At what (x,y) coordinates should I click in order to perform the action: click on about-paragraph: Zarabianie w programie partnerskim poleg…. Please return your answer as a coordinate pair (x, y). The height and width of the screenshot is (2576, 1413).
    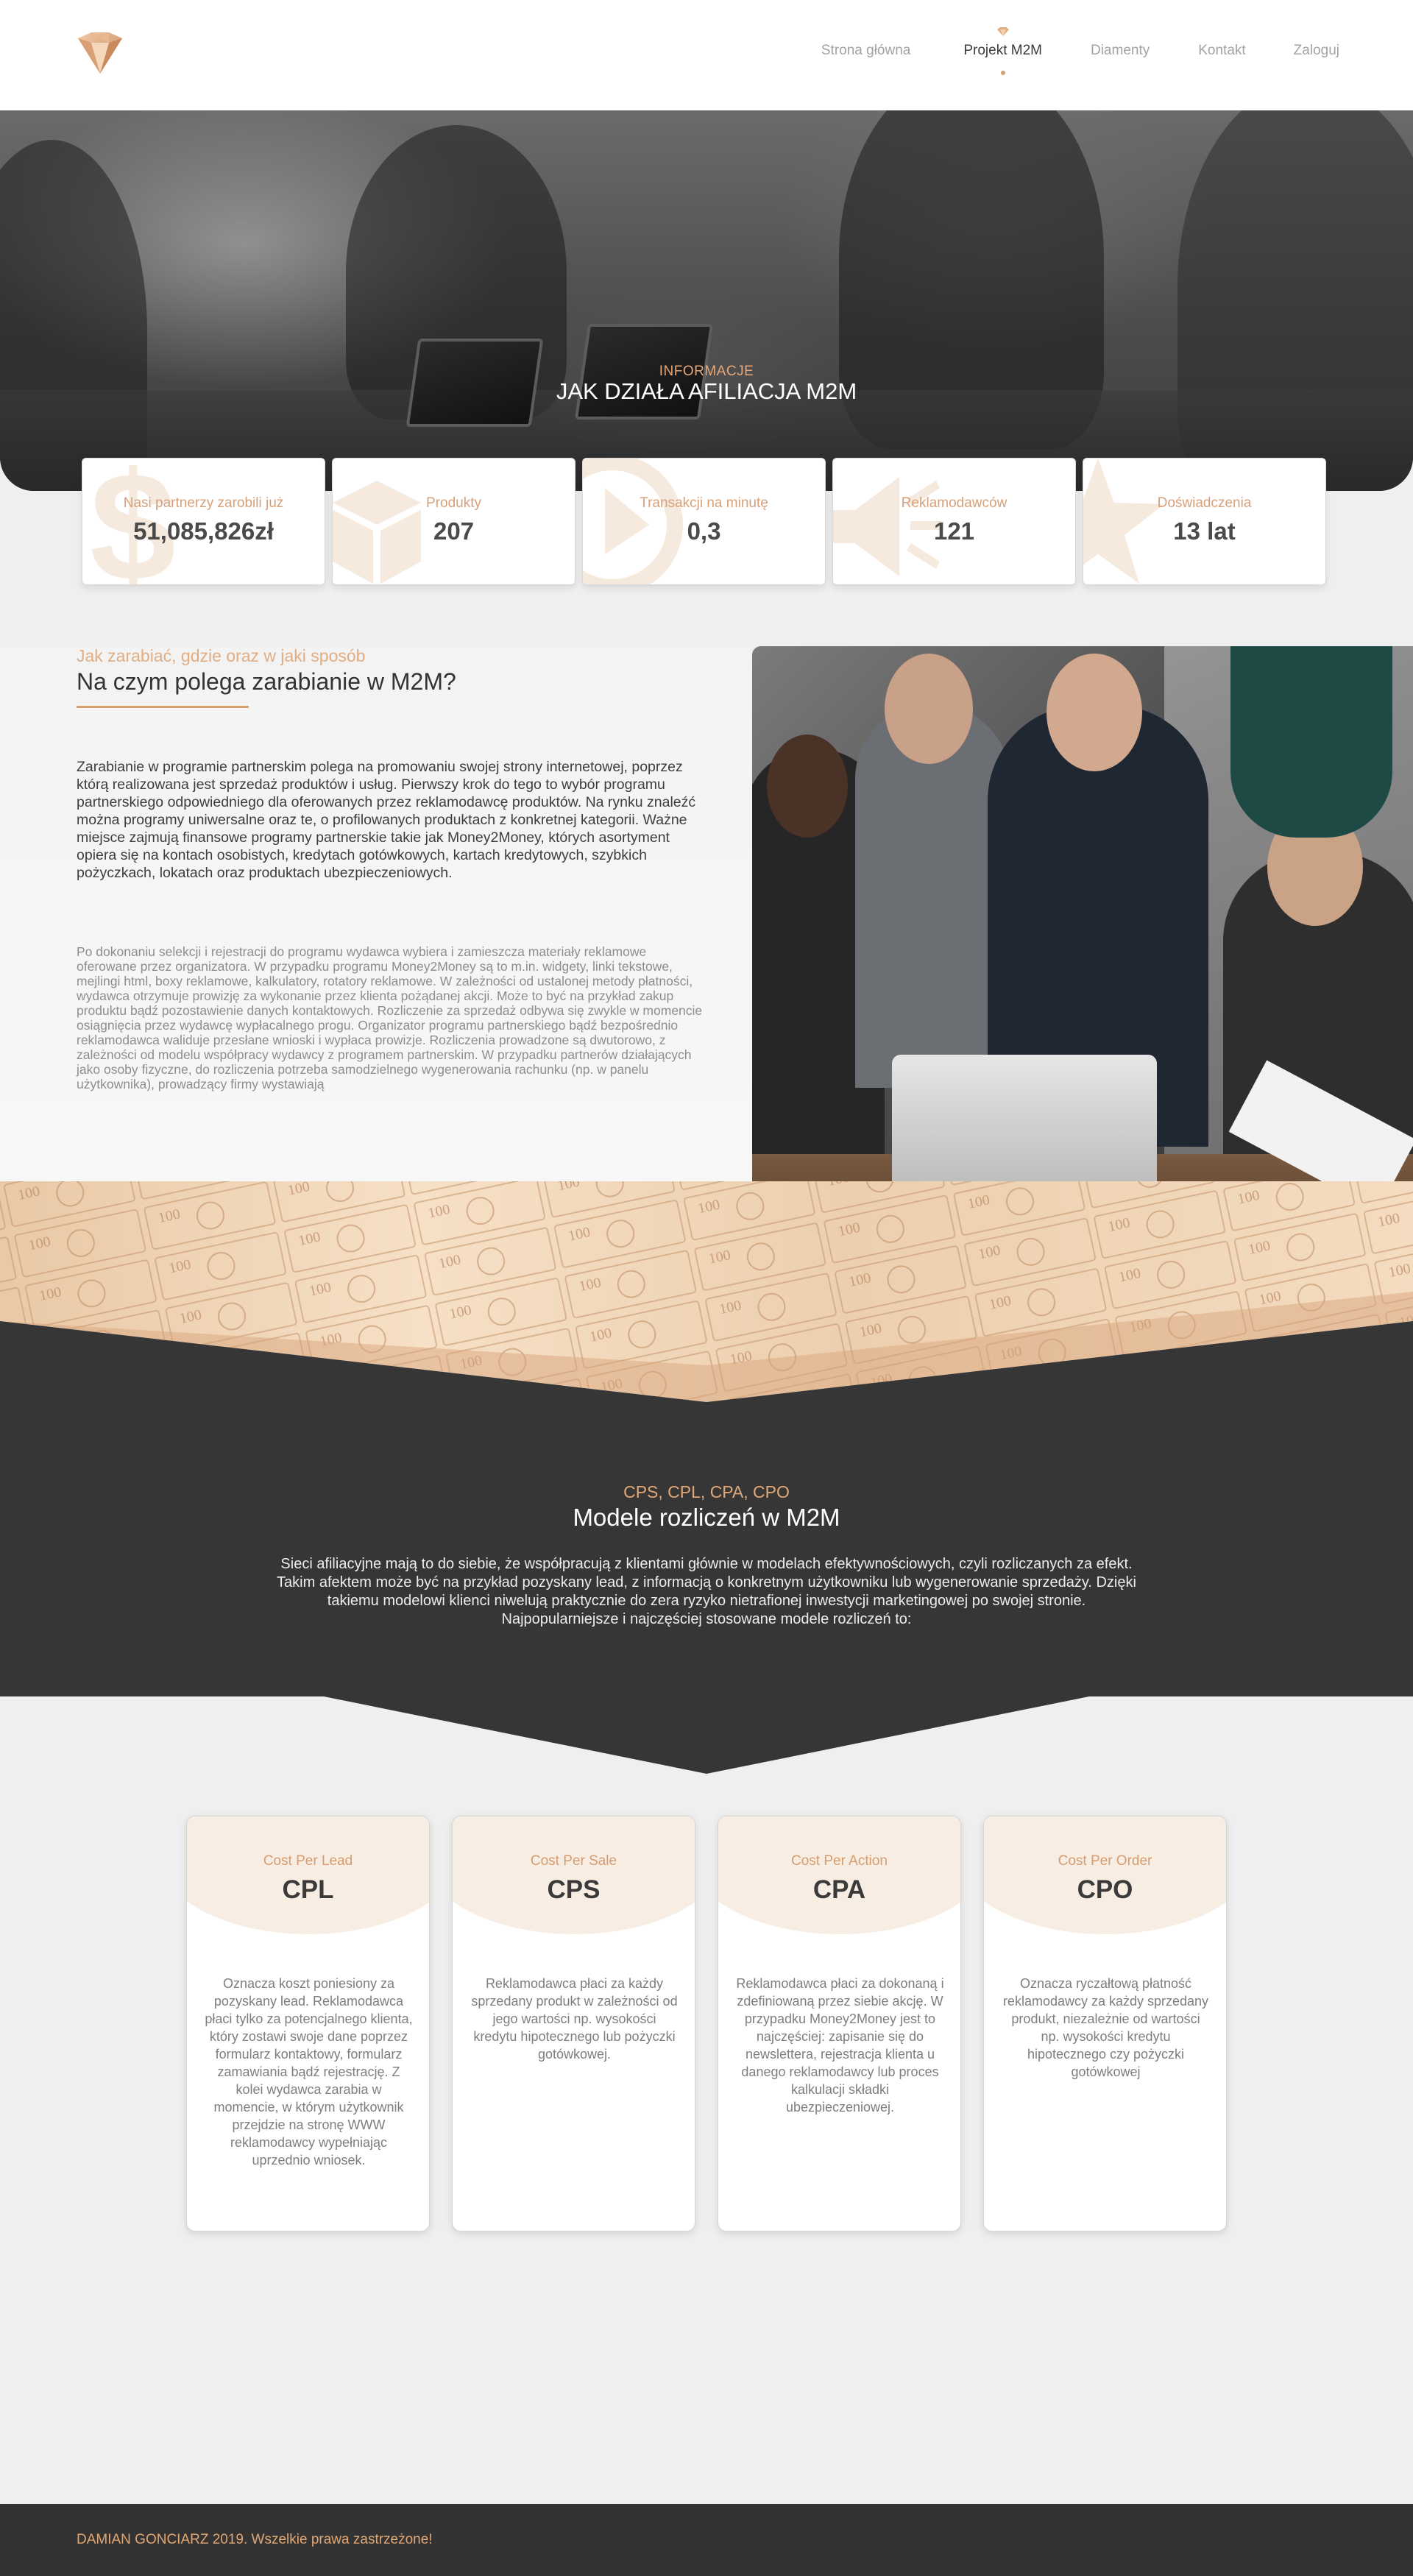
    Looking at the image, I should click on (386, 820).